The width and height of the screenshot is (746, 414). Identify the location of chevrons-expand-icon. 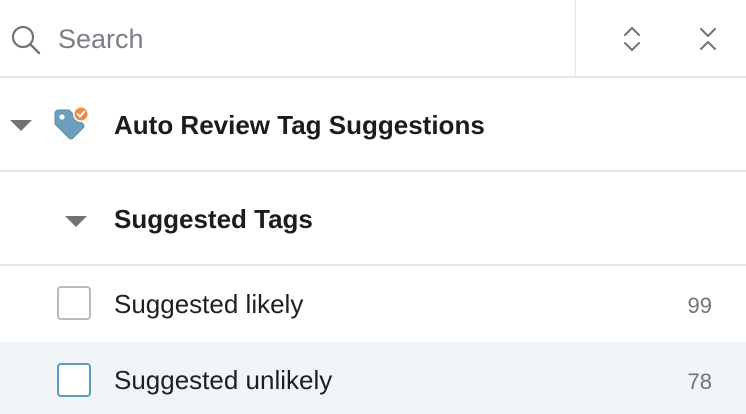
(632, 39).